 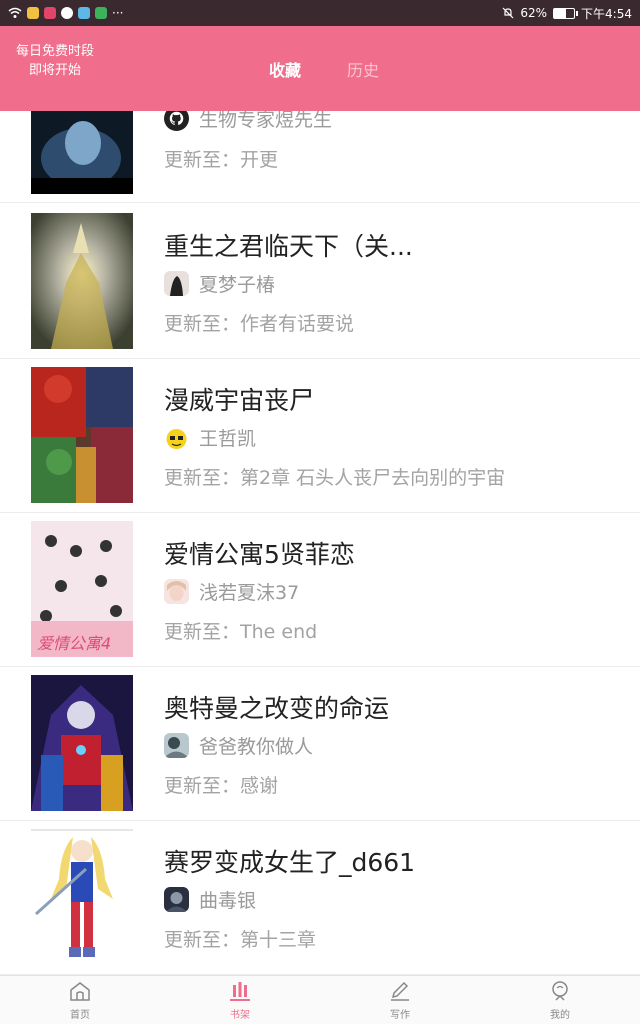 I want to click on author-name: 夏梦子椿, so click(x=237, y=285).